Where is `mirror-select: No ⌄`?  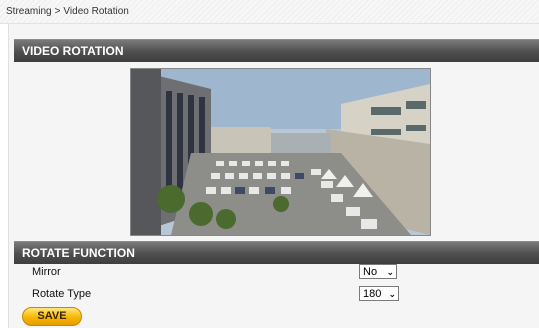
mirror-select: No ⌄ is located at coordinates (378, 271).